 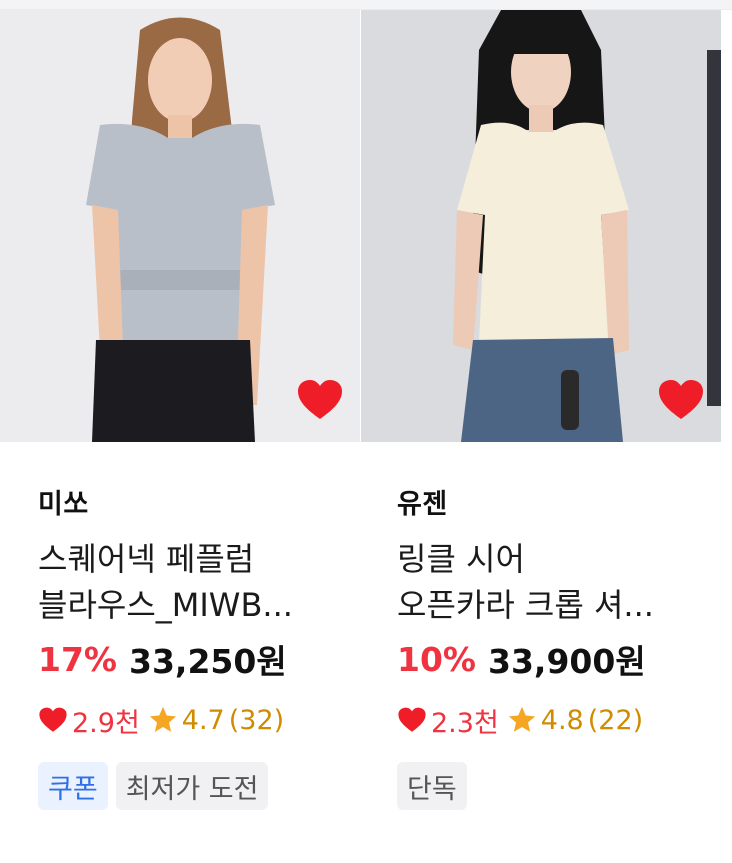 I want to click on coupon-badge: 쿠폰, so click(x=73, y=786).